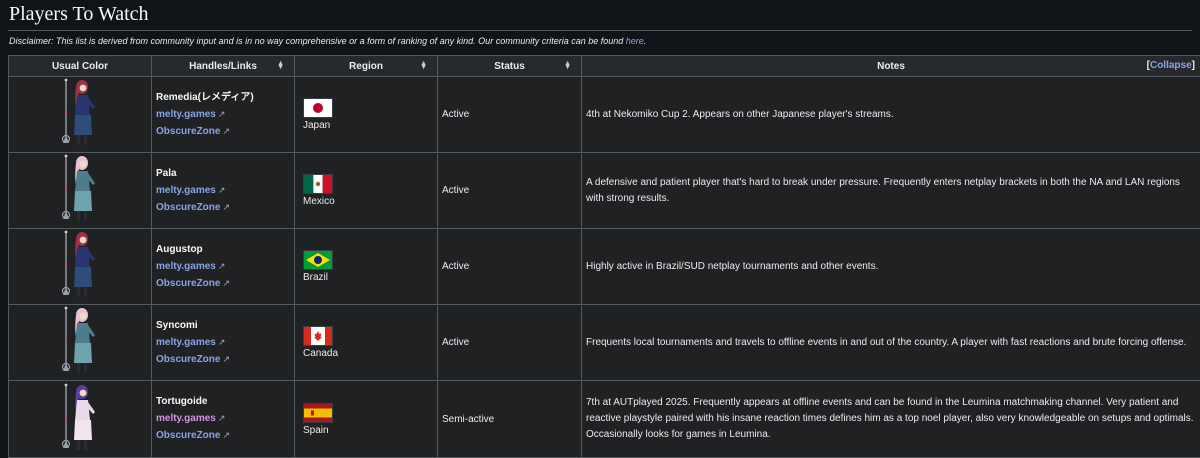 This screenshot has height=458, width=1200. I want to click on status-cell: Semi-active, so click(510, 419).